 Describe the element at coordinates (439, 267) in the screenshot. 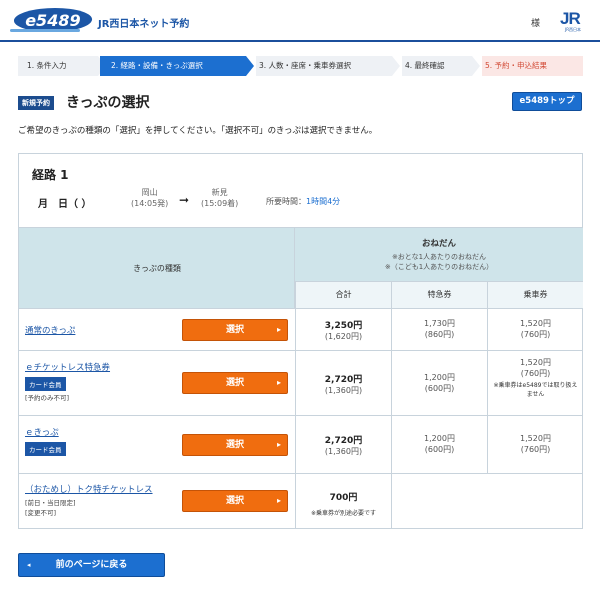

I see `price-note-child: ※（こども1人あたりのおねだん）` at that location.